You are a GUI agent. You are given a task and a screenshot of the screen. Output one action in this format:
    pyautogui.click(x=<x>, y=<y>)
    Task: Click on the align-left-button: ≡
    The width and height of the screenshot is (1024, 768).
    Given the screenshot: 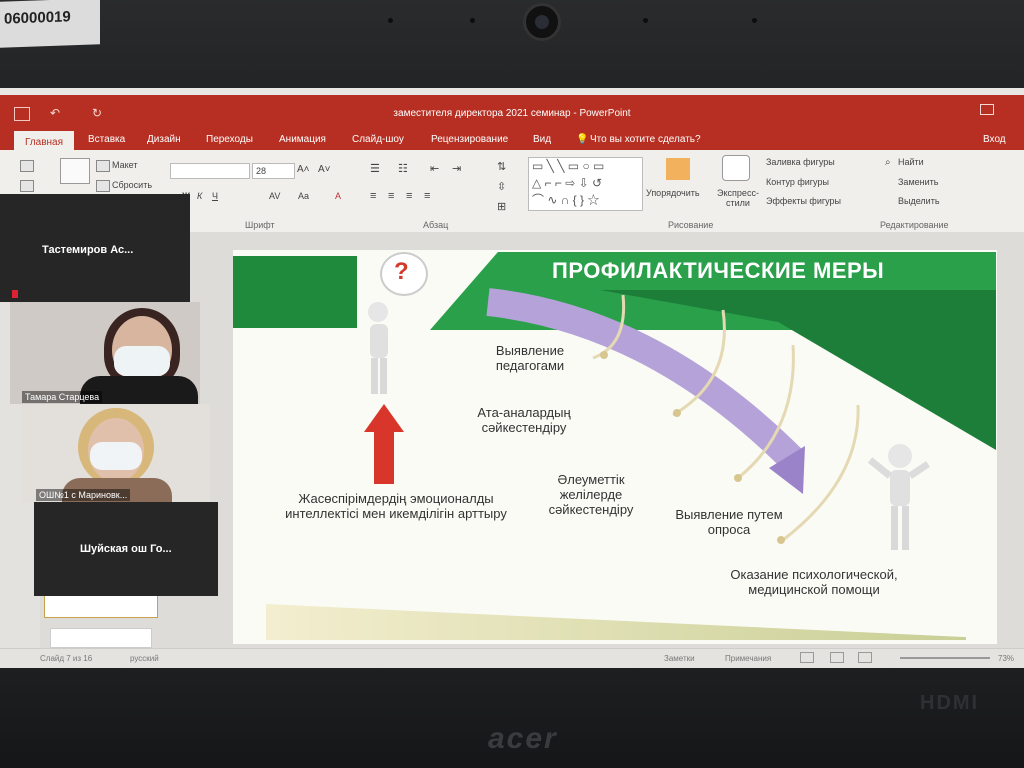 What is the action you would take?
    pyautogui.click(x=373, y=196)
    